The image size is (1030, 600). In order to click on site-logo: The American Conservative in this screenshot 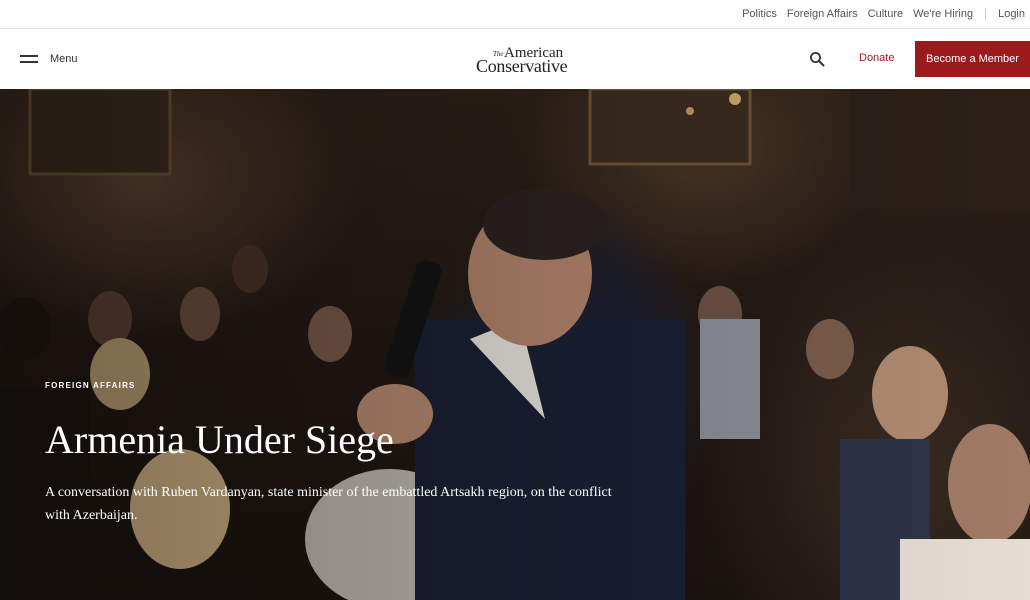, I will do `click(529, 60)`.